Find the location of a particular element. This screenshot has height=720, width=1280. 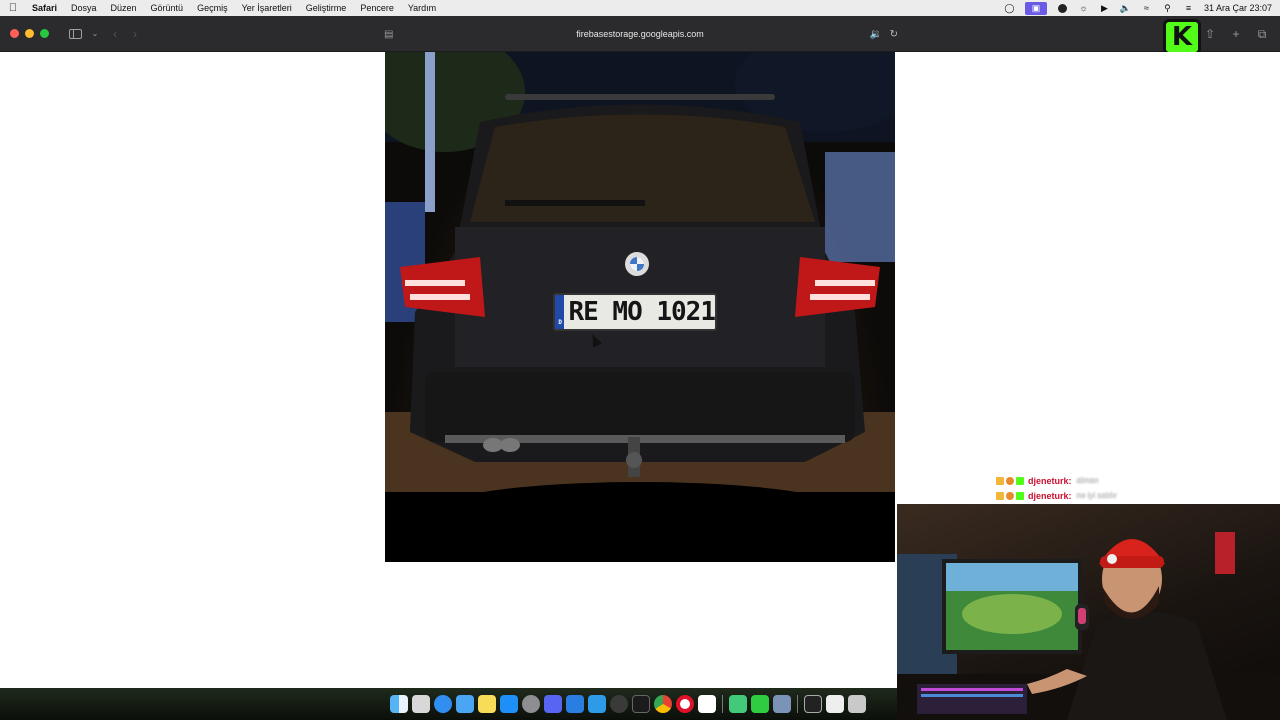

menu-clock: 31 Ara Çar 23:07 is located at coordinates (1238, 8).